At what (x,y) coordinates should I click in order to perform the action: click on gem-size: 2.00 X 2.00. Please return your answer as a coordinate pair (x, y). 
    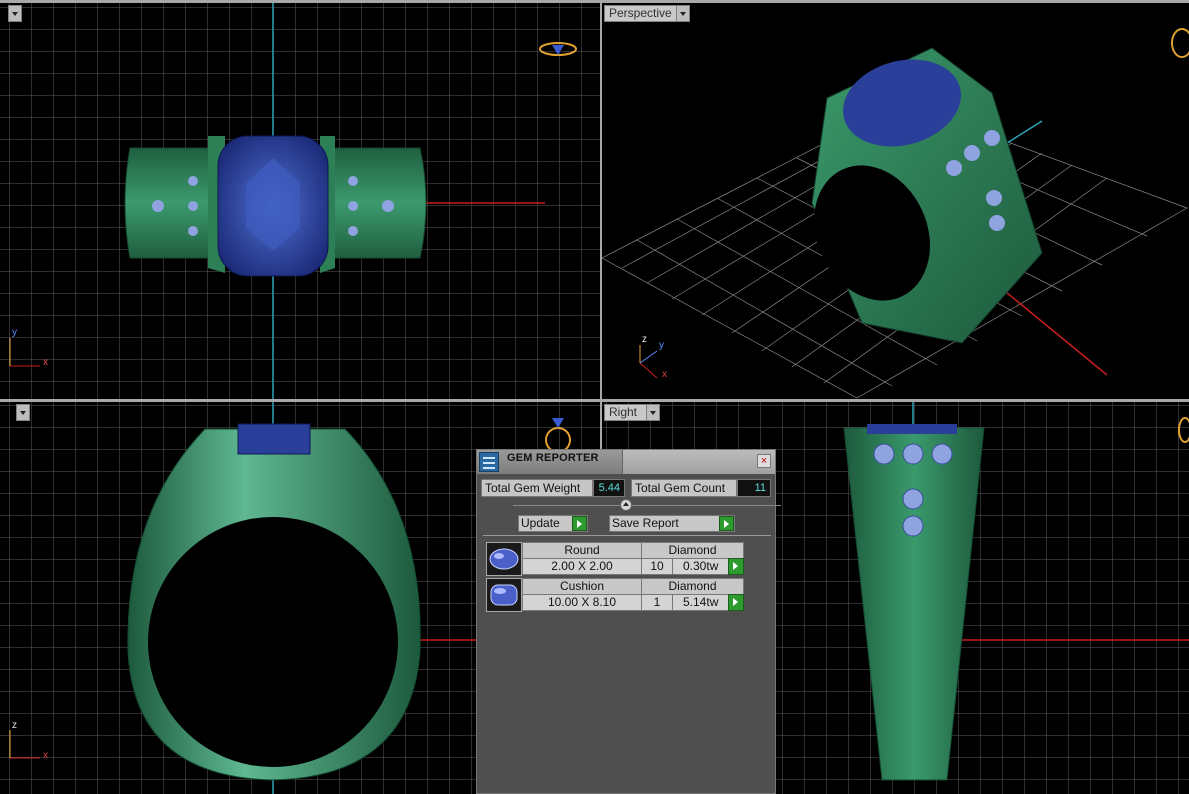
    Looking at the image, I should click on (582, 566).